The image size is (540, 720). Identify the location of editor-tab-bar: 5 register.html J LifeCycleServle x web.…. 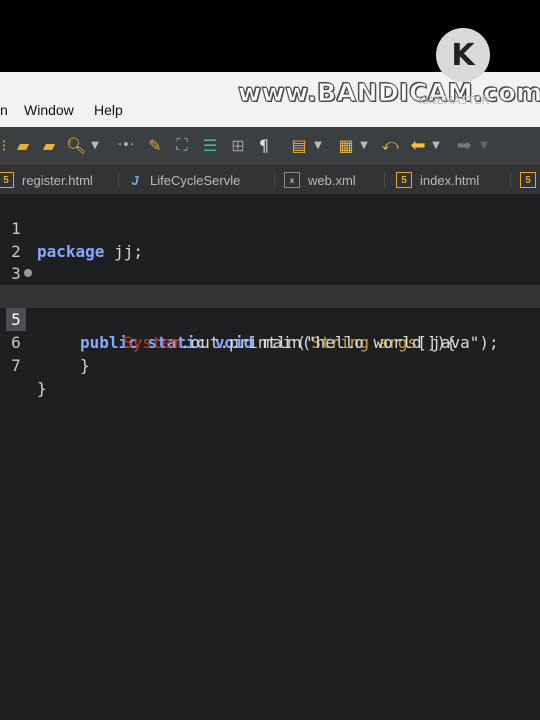
(270, 180).